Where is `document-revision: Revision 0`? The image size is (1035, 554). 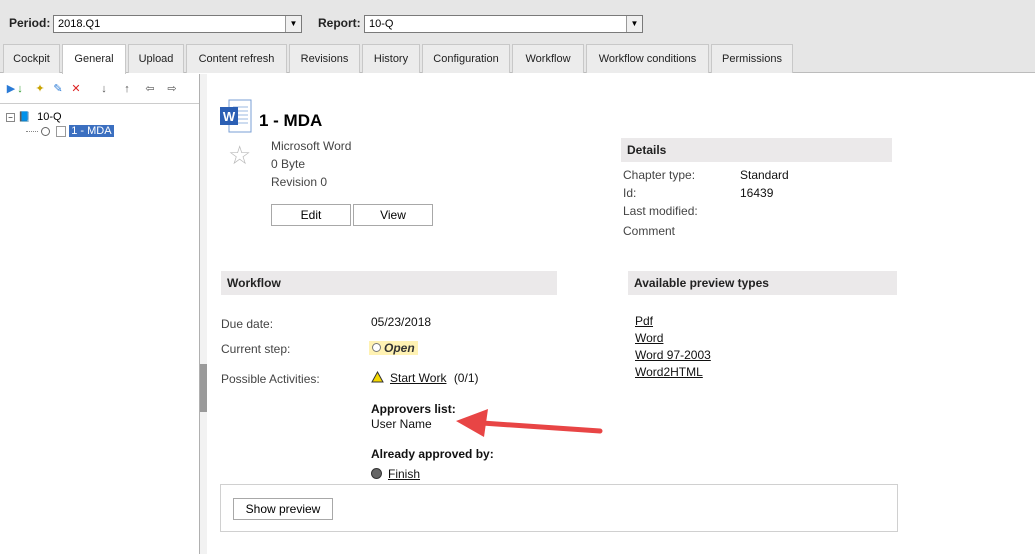 document-revision: Revision 0 is located at coordinates (299, 182).